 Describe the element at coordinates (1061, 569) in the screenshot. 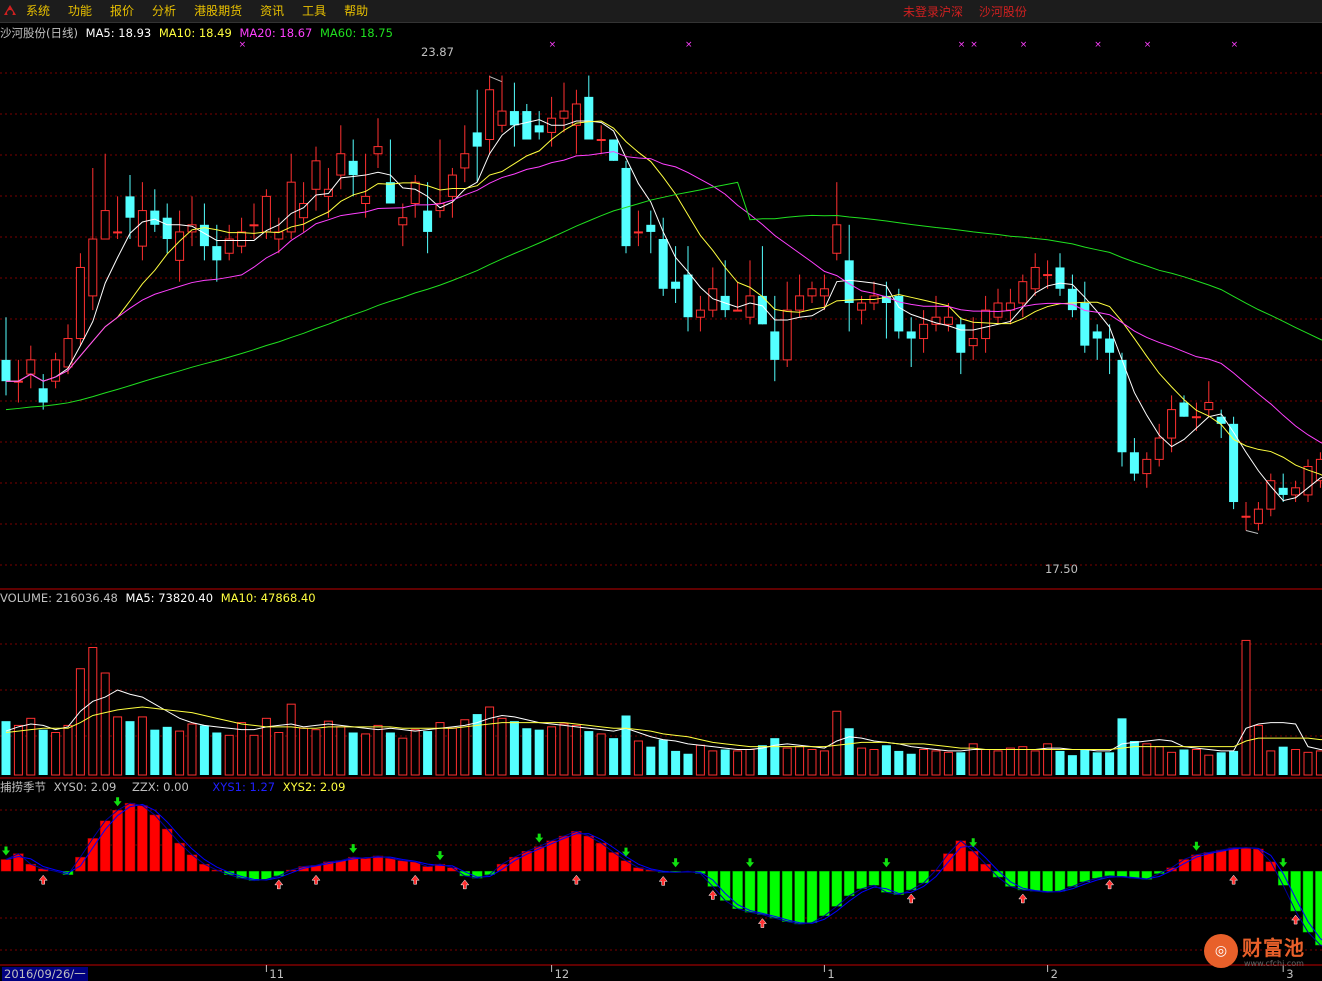

I see `low-price-label: 17.50` at that location.